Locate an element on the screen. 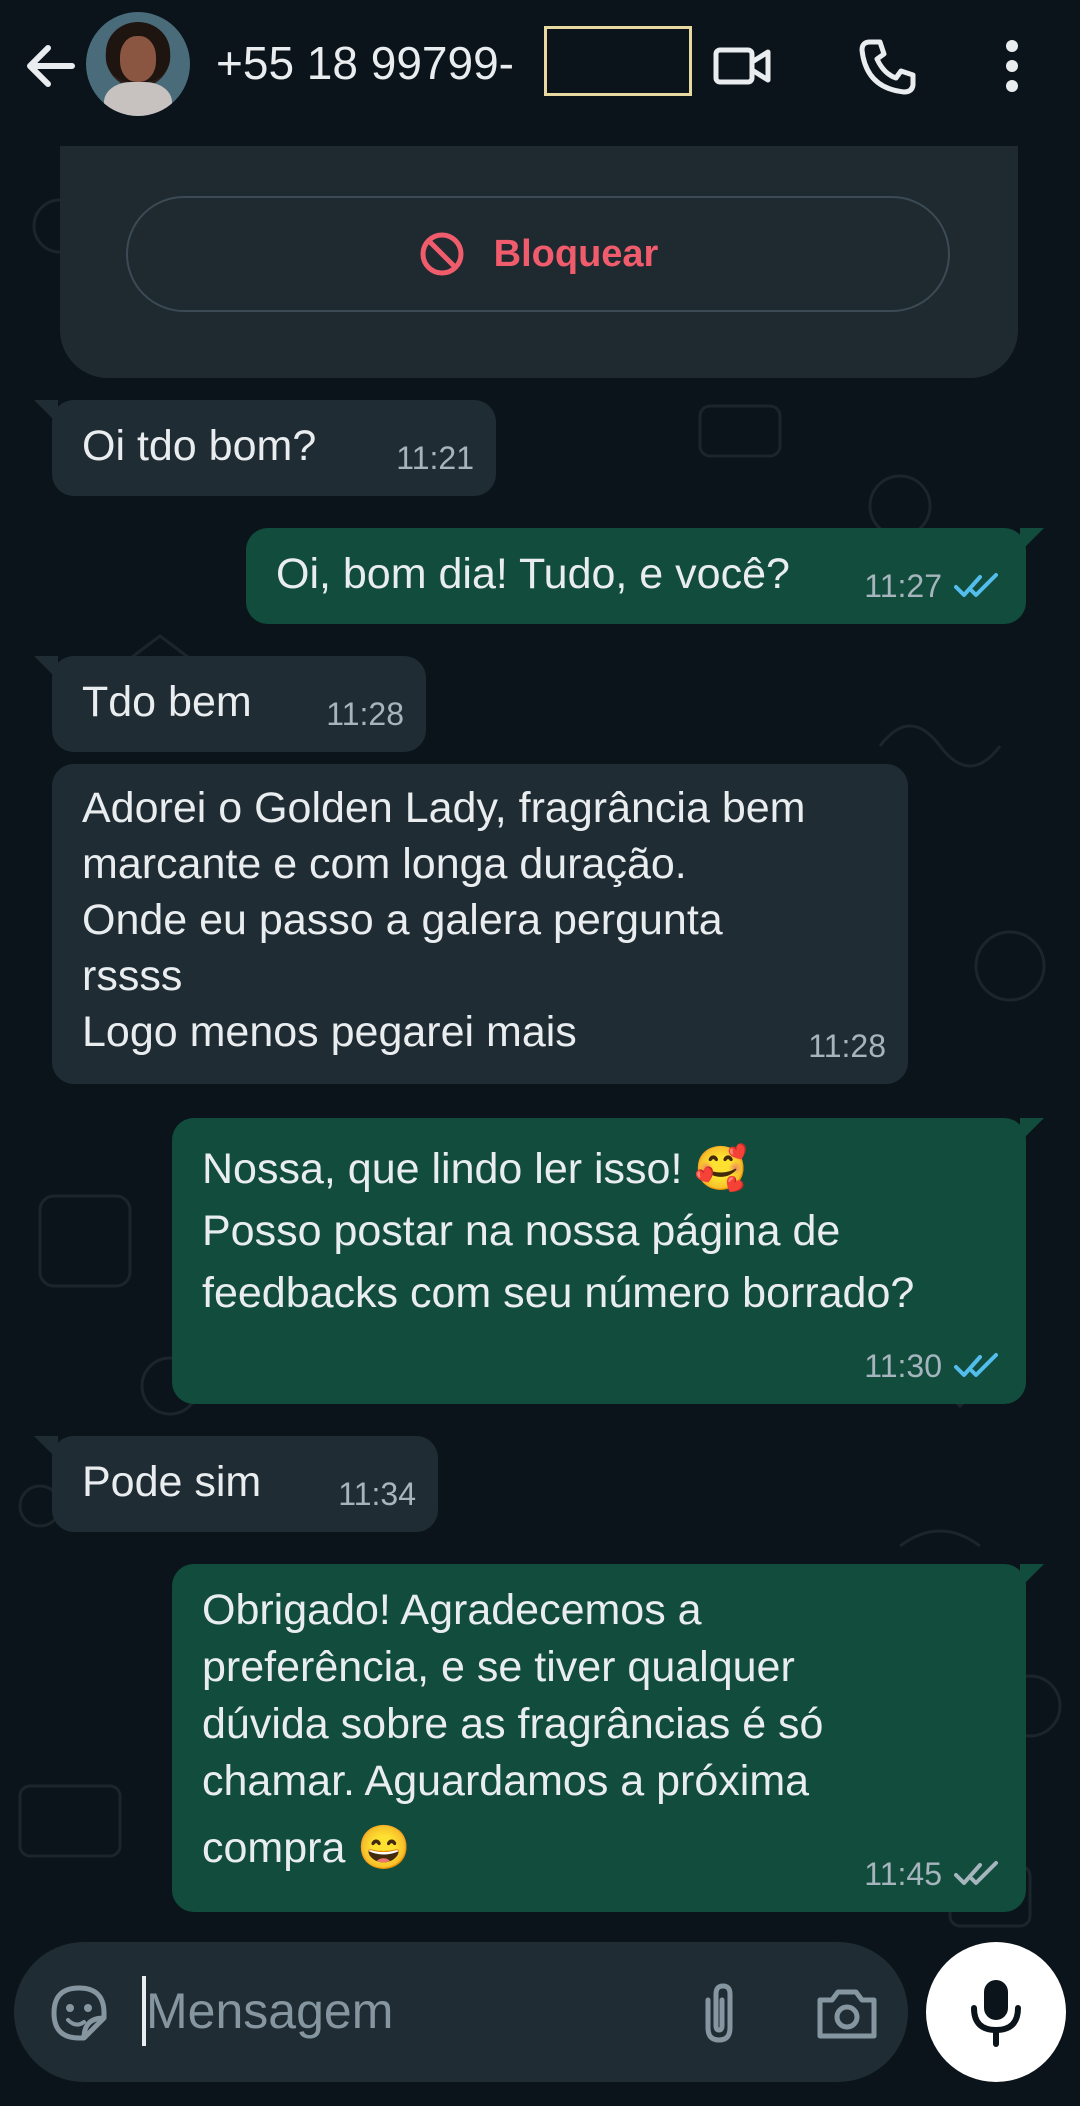 The height and width of the screenshot is (2106, 1080). message-line: Posso postar na nossa página de is located at coordinates (521, 1231).